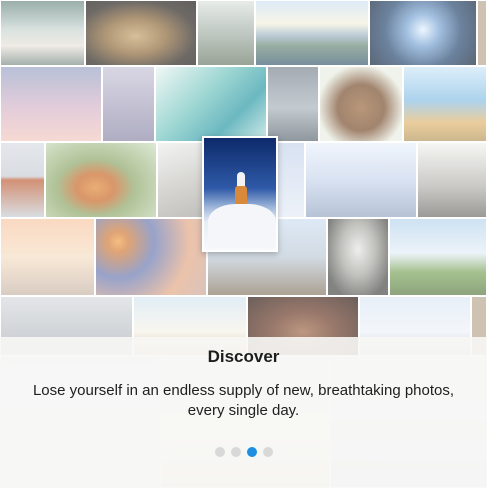 The image size is (487, 488). Describe the element at coordinates (243, 356) in the screenshot. I see `onboarding-title: Discover` at that location.